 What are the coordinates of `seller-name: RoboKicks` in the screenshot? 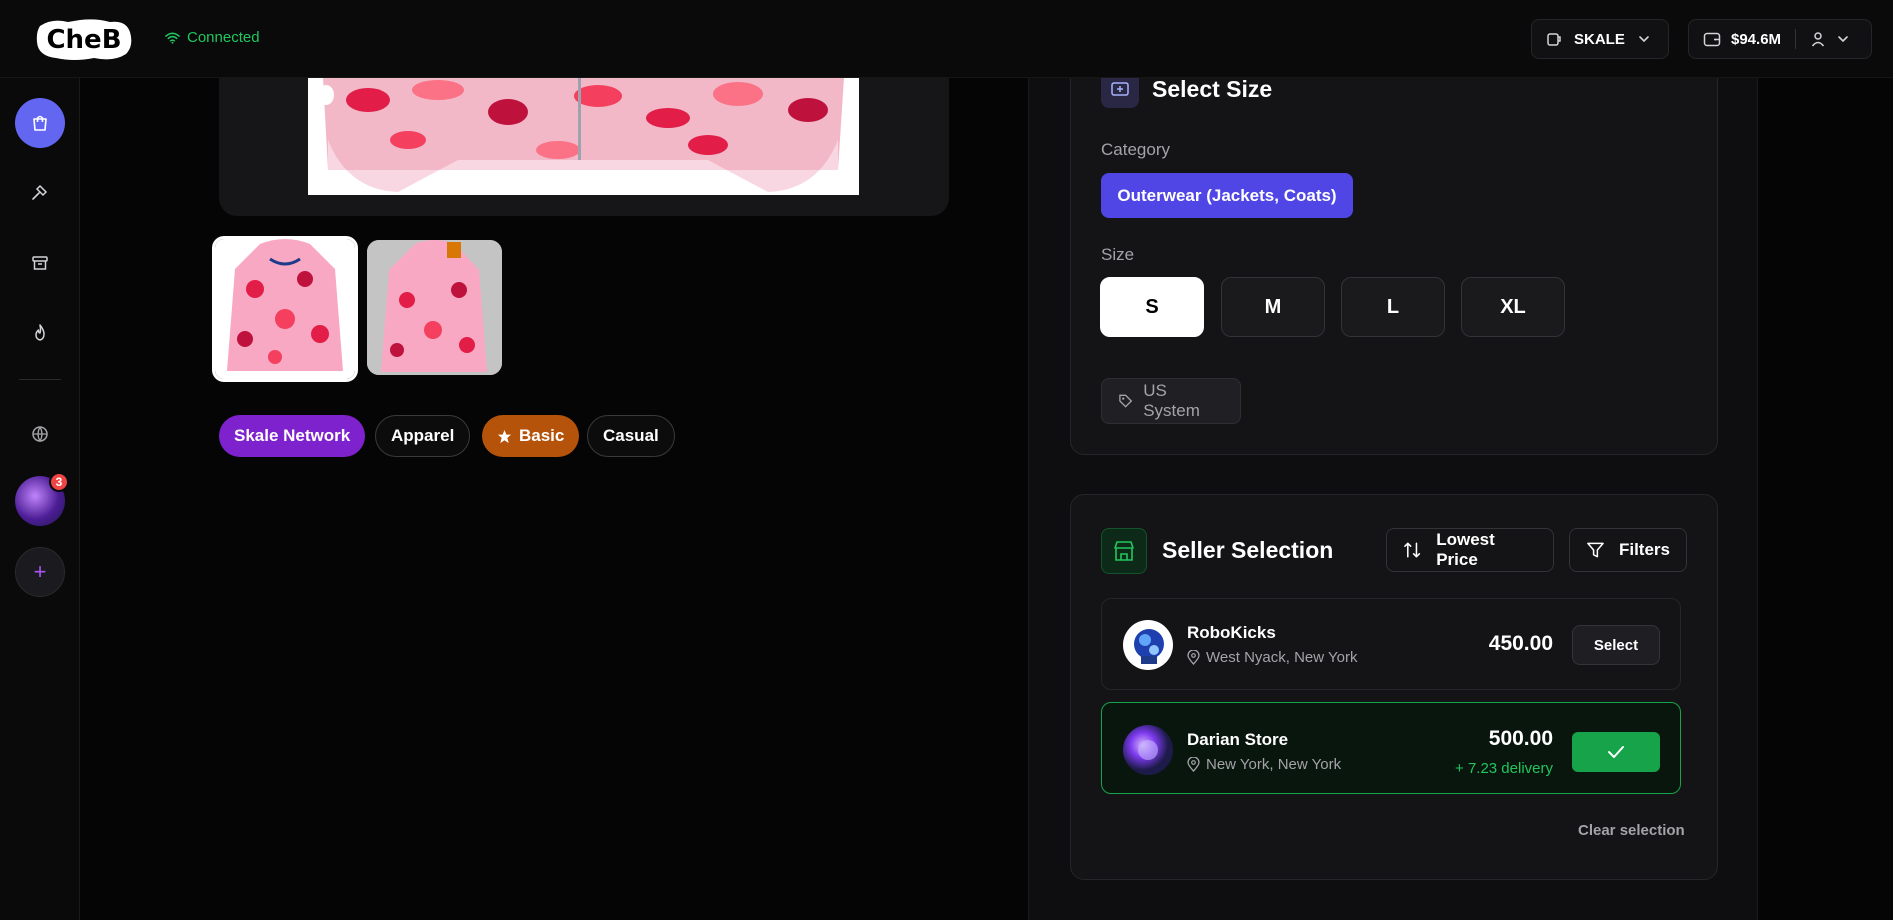 It's located at (1231, 632).